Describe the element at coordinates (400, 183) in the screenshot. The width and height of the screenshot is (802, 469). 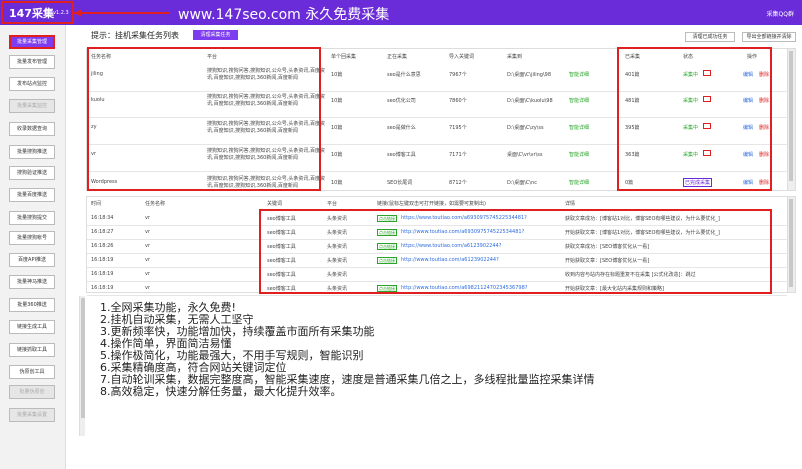
I see `task-current-keyword: SEO长尾词` at that location.